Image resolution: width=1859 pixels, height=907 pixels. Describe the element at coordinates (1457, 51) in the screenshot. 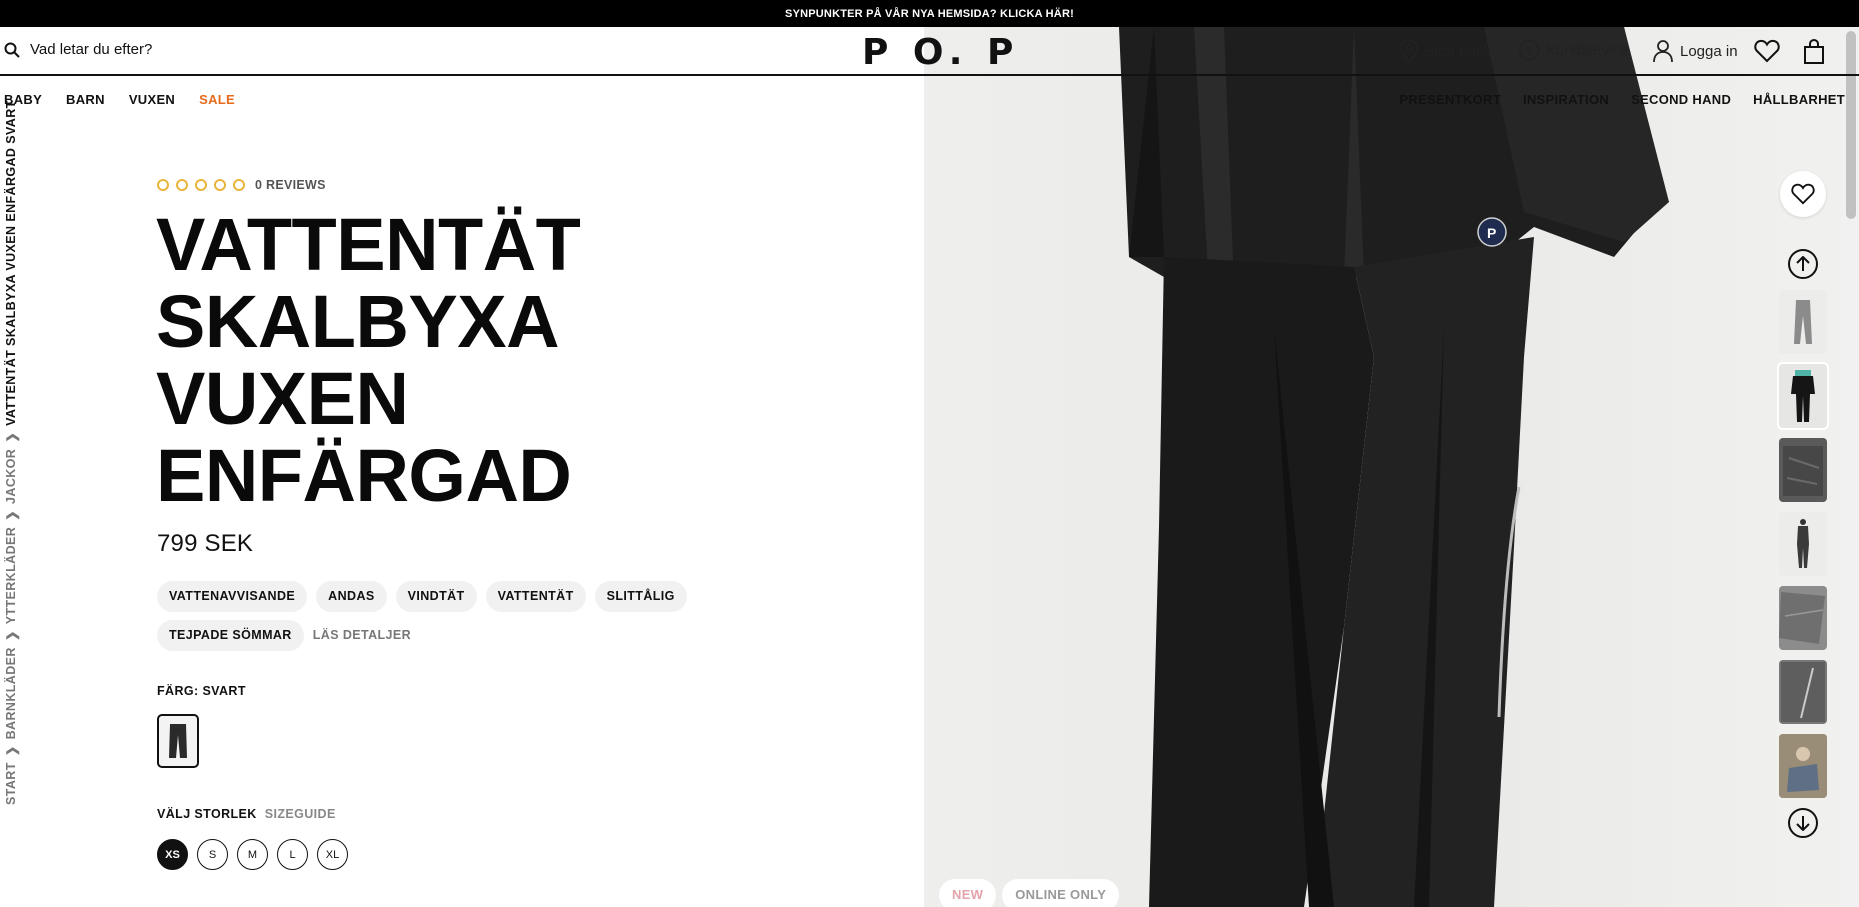

I see `find-store-label: Hitta butik` at that location.